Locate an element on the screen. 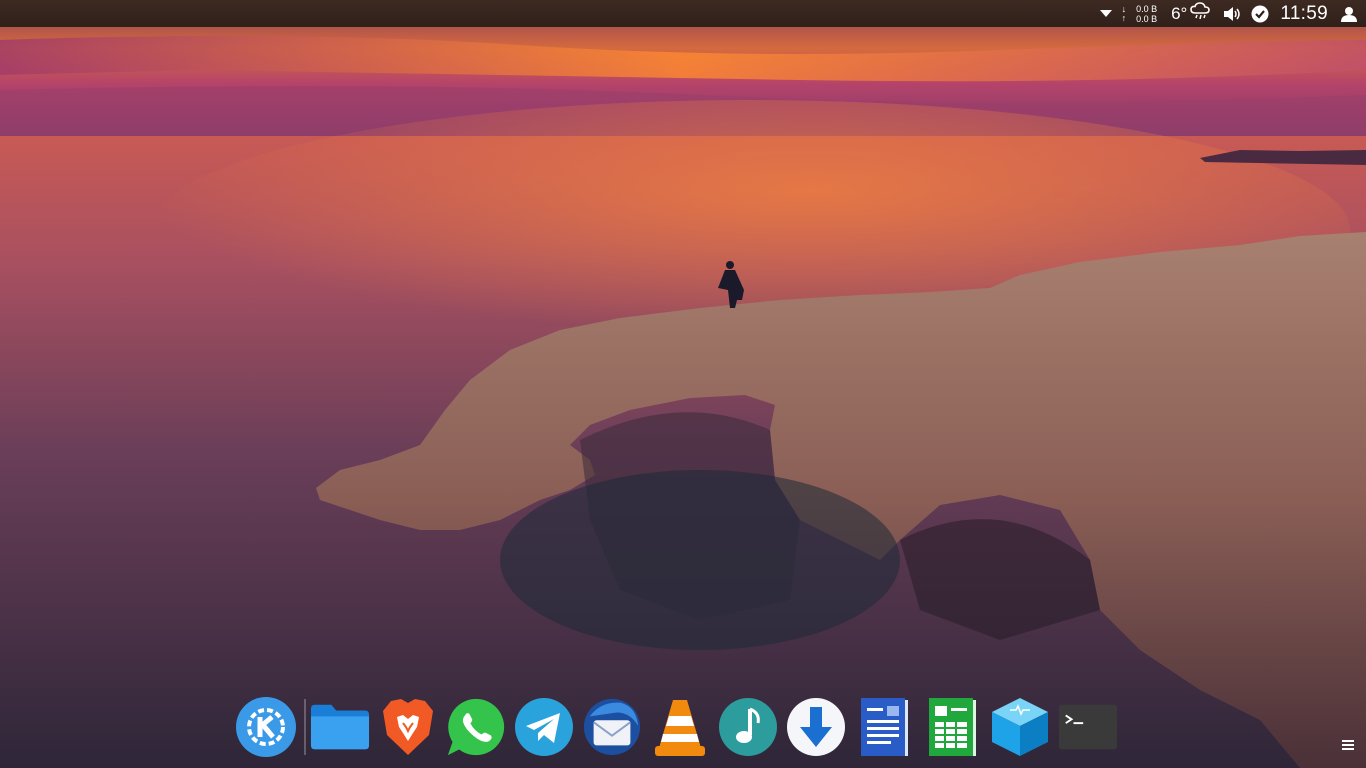  dock-app-whatsapp is located at coordinates (476, 727).